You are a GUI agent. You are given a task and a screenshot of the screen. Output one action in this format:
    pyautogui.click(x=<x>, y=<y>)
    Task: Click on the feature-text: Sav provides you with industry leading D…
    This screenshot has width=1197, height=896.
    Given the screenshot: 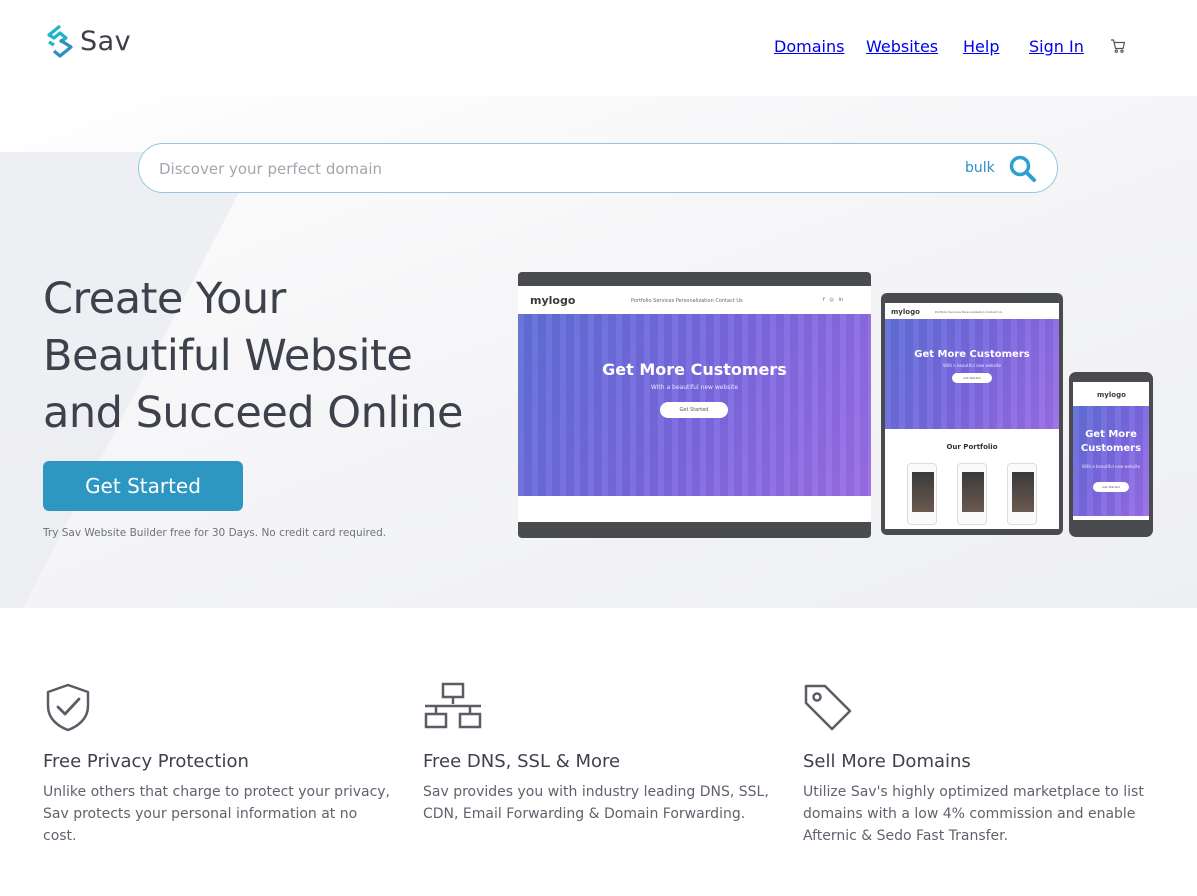 What is the action you would take?
    pyautogui.click(x=596, y=803)
    